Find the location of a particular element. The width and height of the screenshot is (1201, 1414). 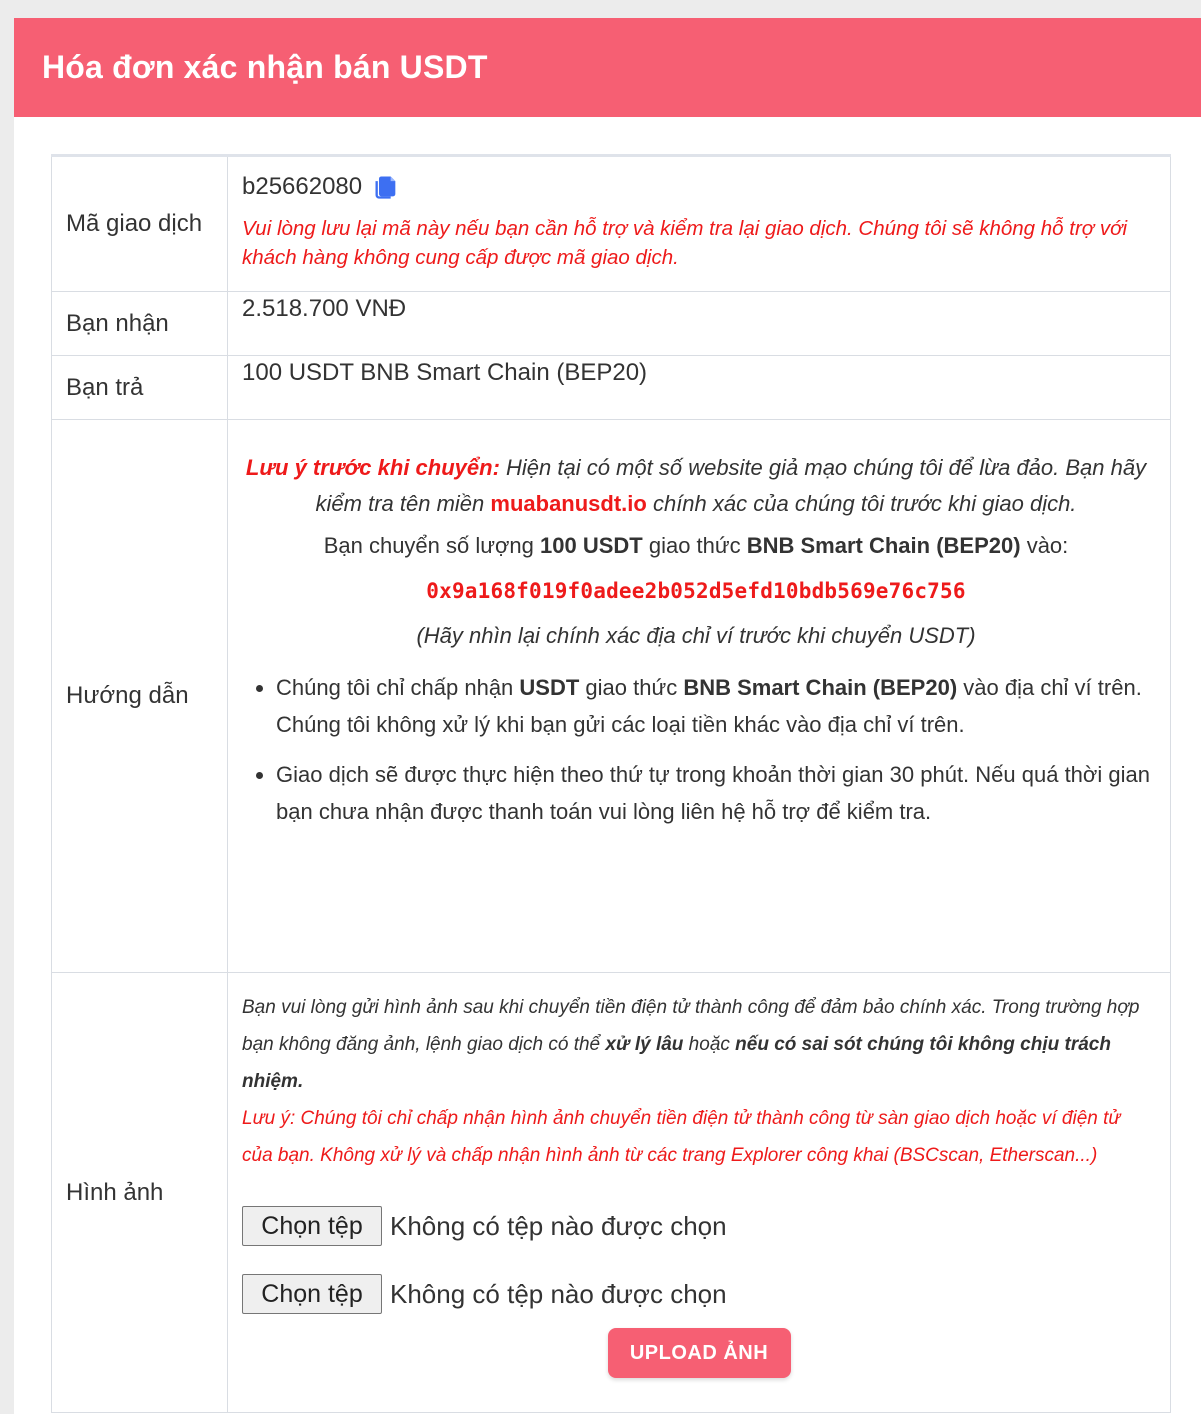

receive-label: Bạn nhận is located at coordinates (139, 323).